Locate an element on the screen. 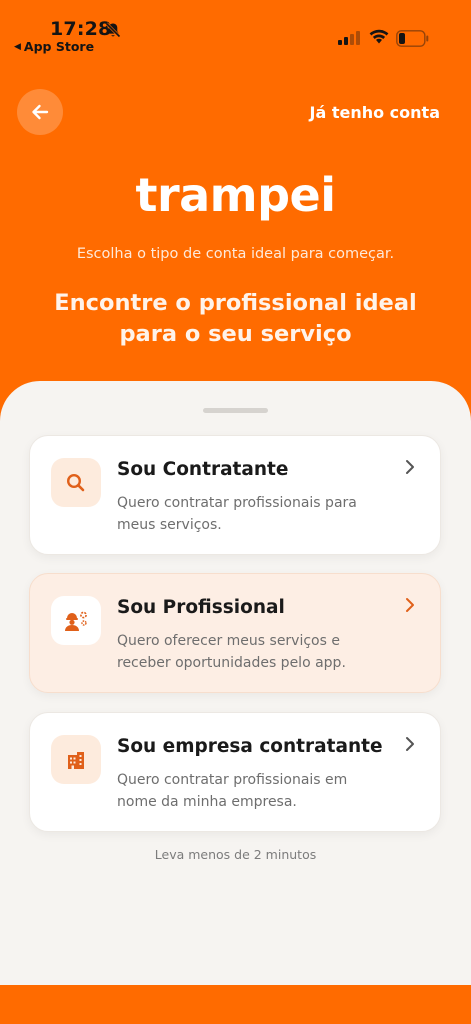 Image resolution: width=471 pixels, height=1024 pixels. option-title: Sou empresa contratante is located at coordinates (250, 746).